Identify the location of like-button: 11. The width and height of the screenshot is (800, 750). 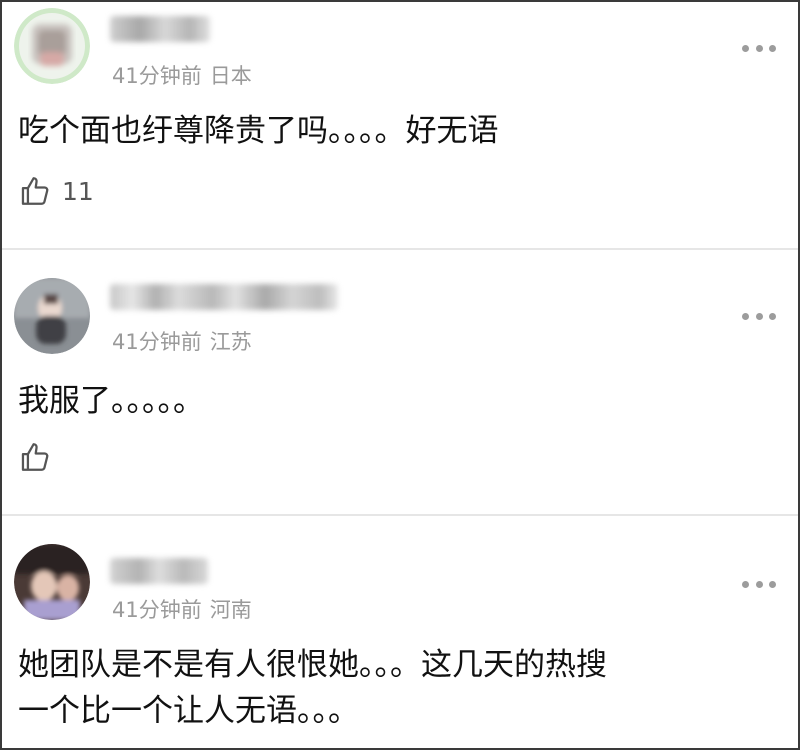
(56, 191).